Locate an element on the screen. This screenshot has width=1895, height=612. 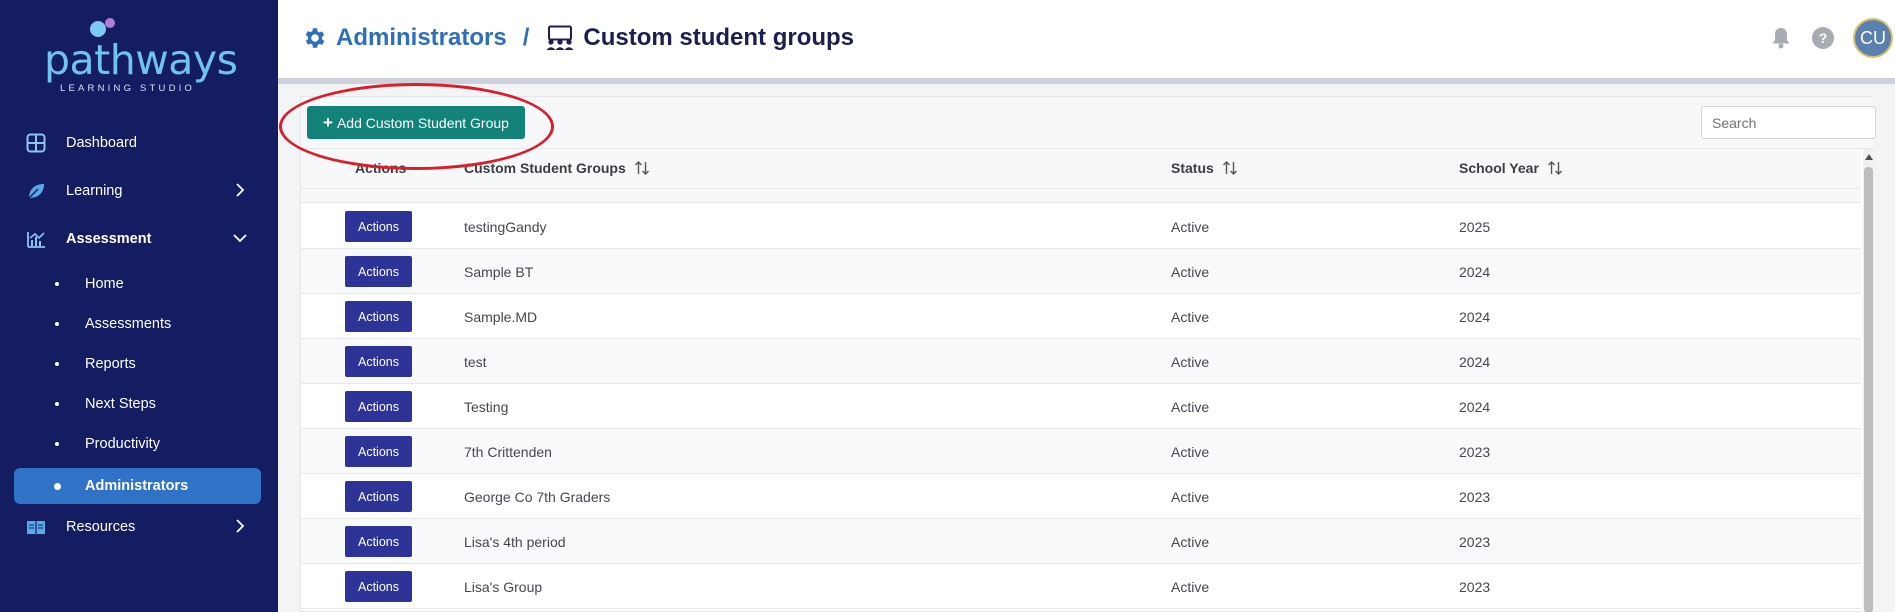
help-icon: ? is located at coordinates (1823, 38).